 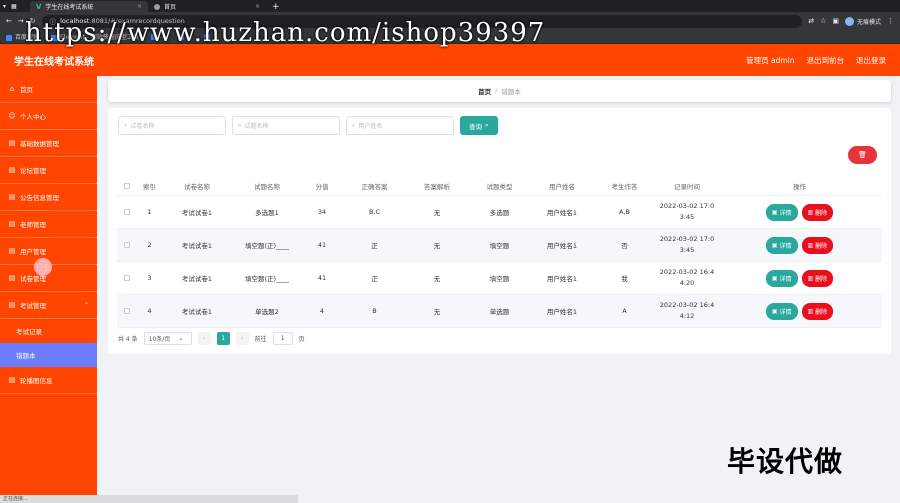 I want to click on profile-button: 无痕模式, so click(x=862, y=21).